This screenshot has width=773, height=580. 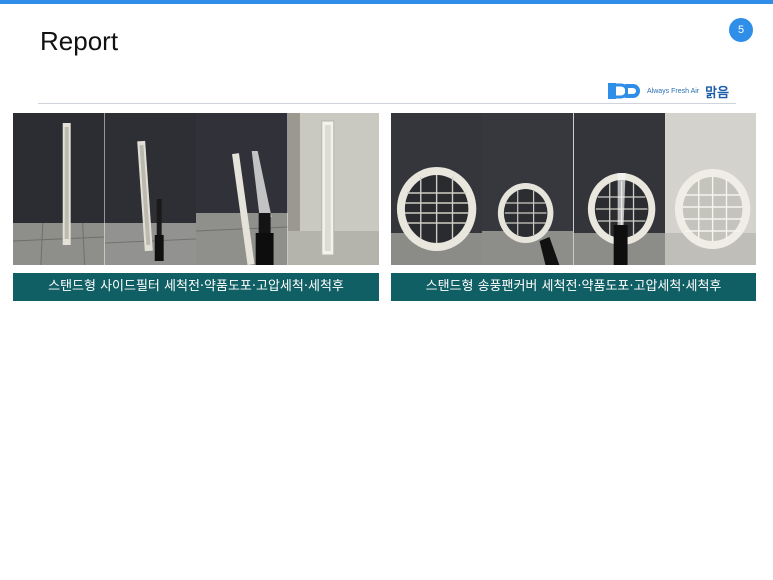 What do you see at coordinates (386, 2) in the screenshot?
I see `top-accent-bar` at bounding box center [386, 2].